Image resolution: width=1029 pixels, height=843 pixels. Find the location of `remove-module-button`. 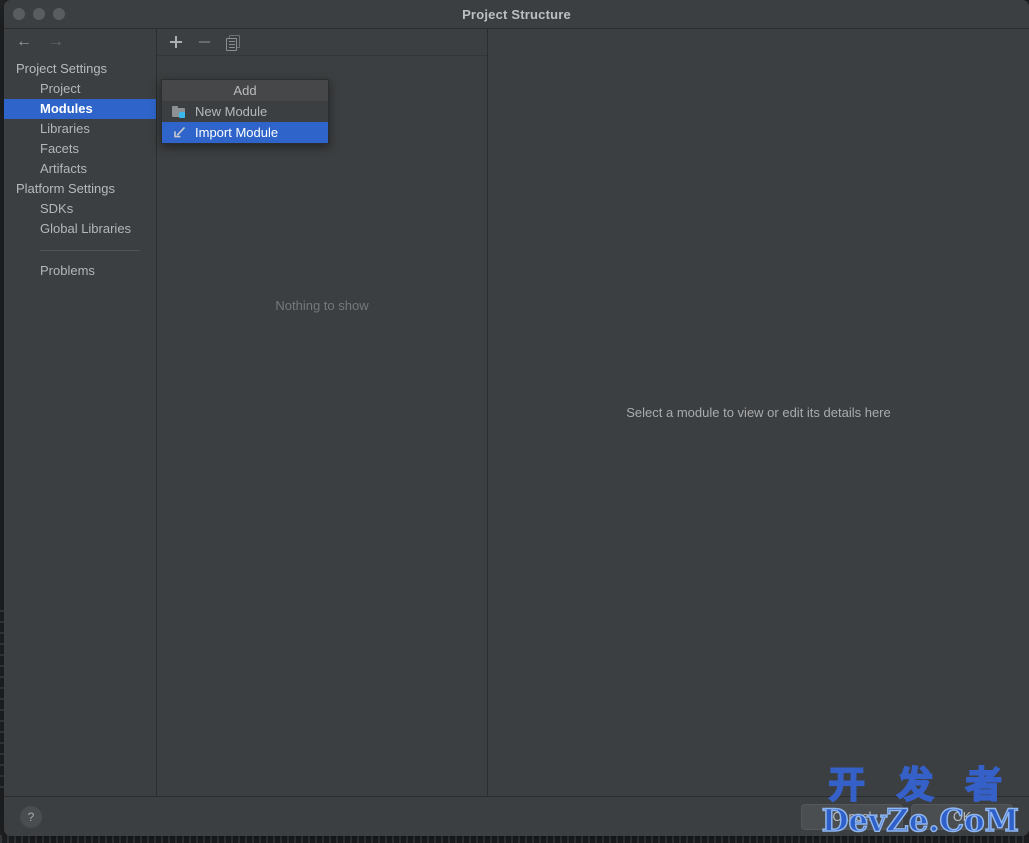

remove-module-button is located at coordinates (204, 42).